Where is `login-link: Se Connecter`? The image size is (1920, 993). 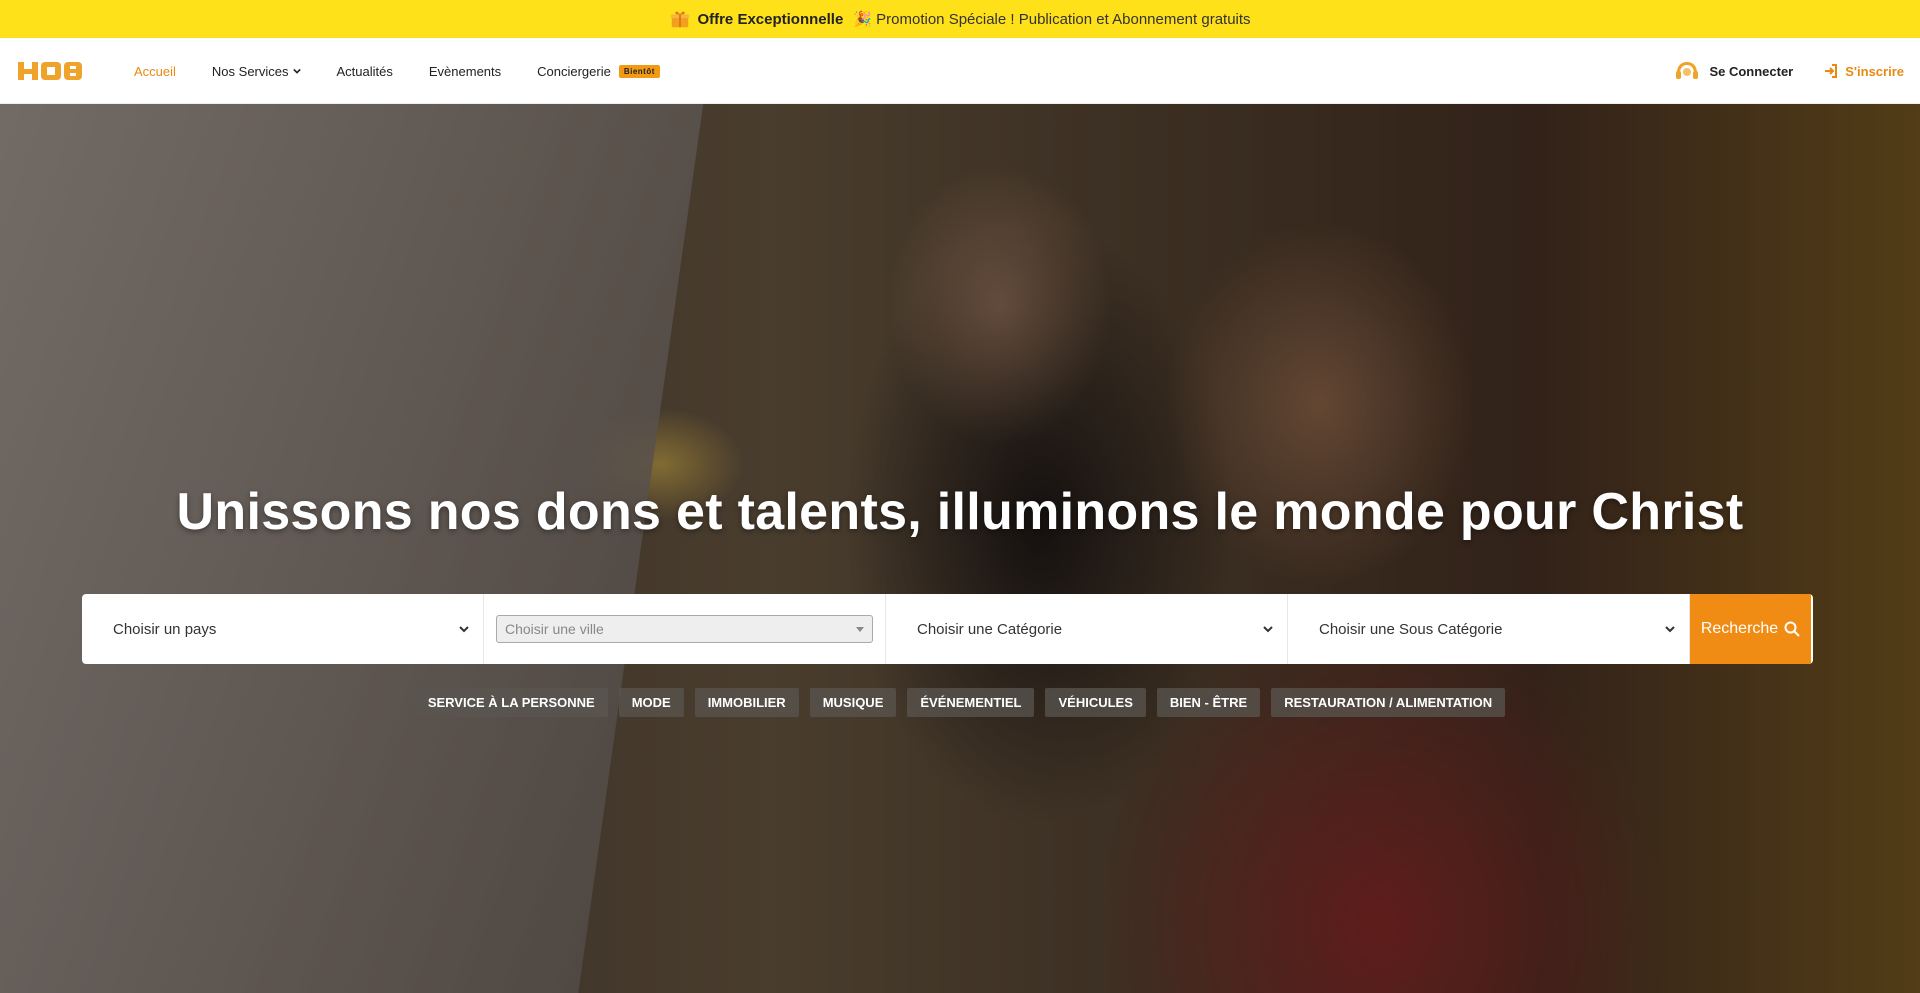 login-link: Se Connecter is located at coordinates (1734, 71).